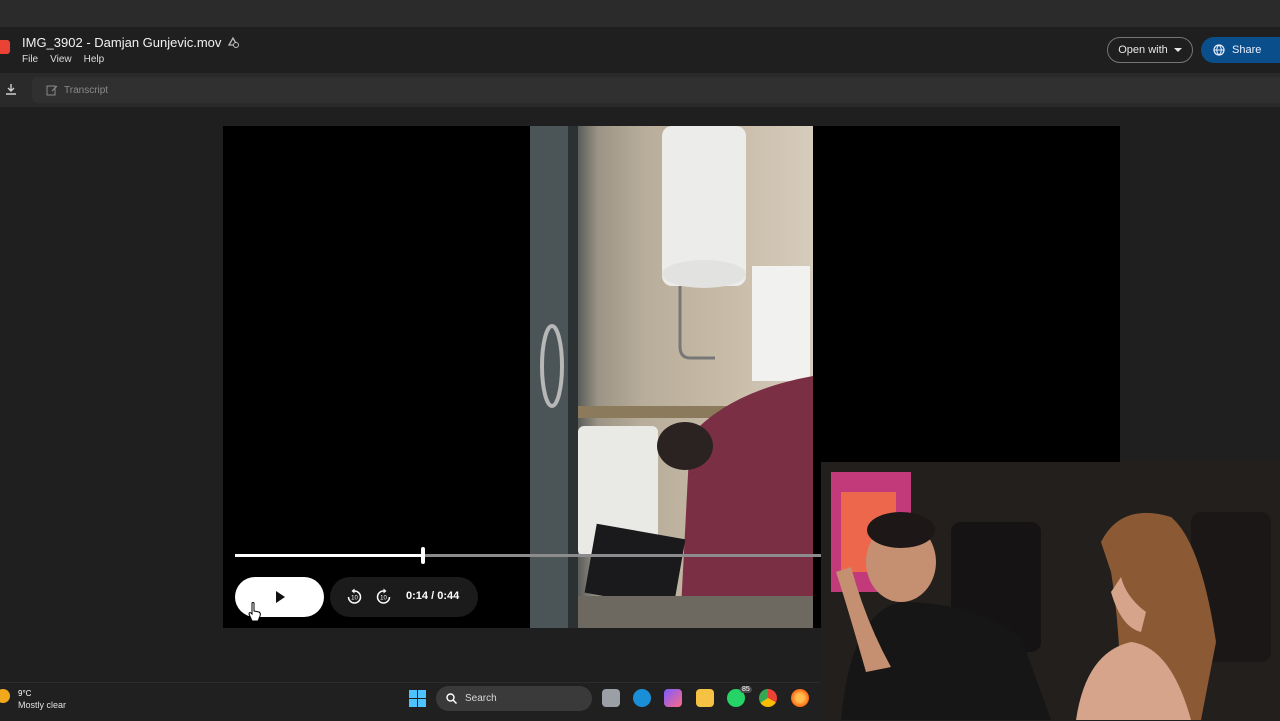 Image resolution: width=1280 pixels, height=721 pixels. What do you see at coordinates (30, 59) in the screenshot?
I see `menu-file: File` at bounding box center [30, 59].